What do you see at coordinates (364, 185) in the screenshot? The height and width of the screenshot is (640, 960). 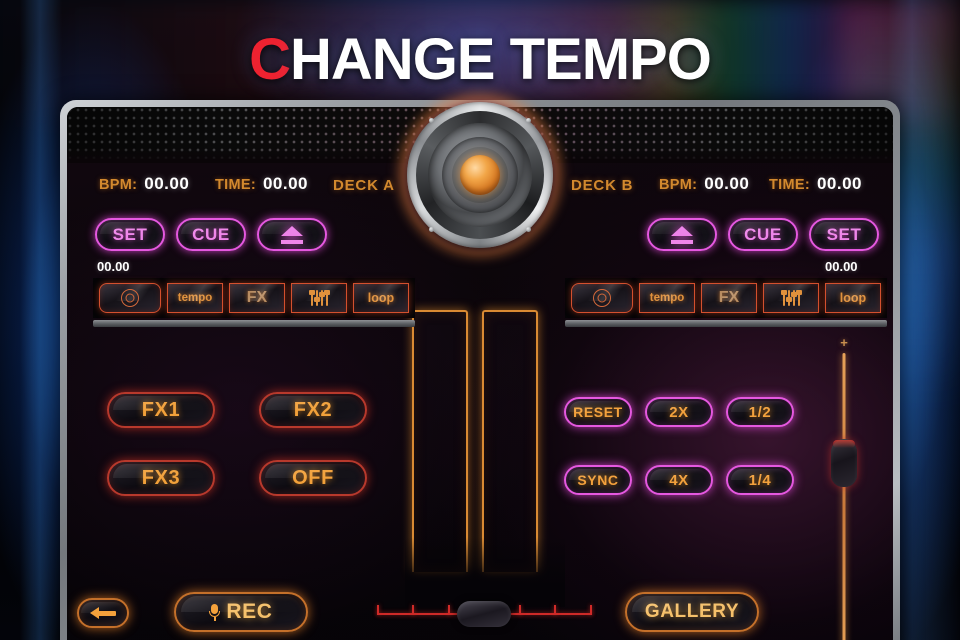 I see `deck-a-tag: DECK A` at bounding box center [364, 185].